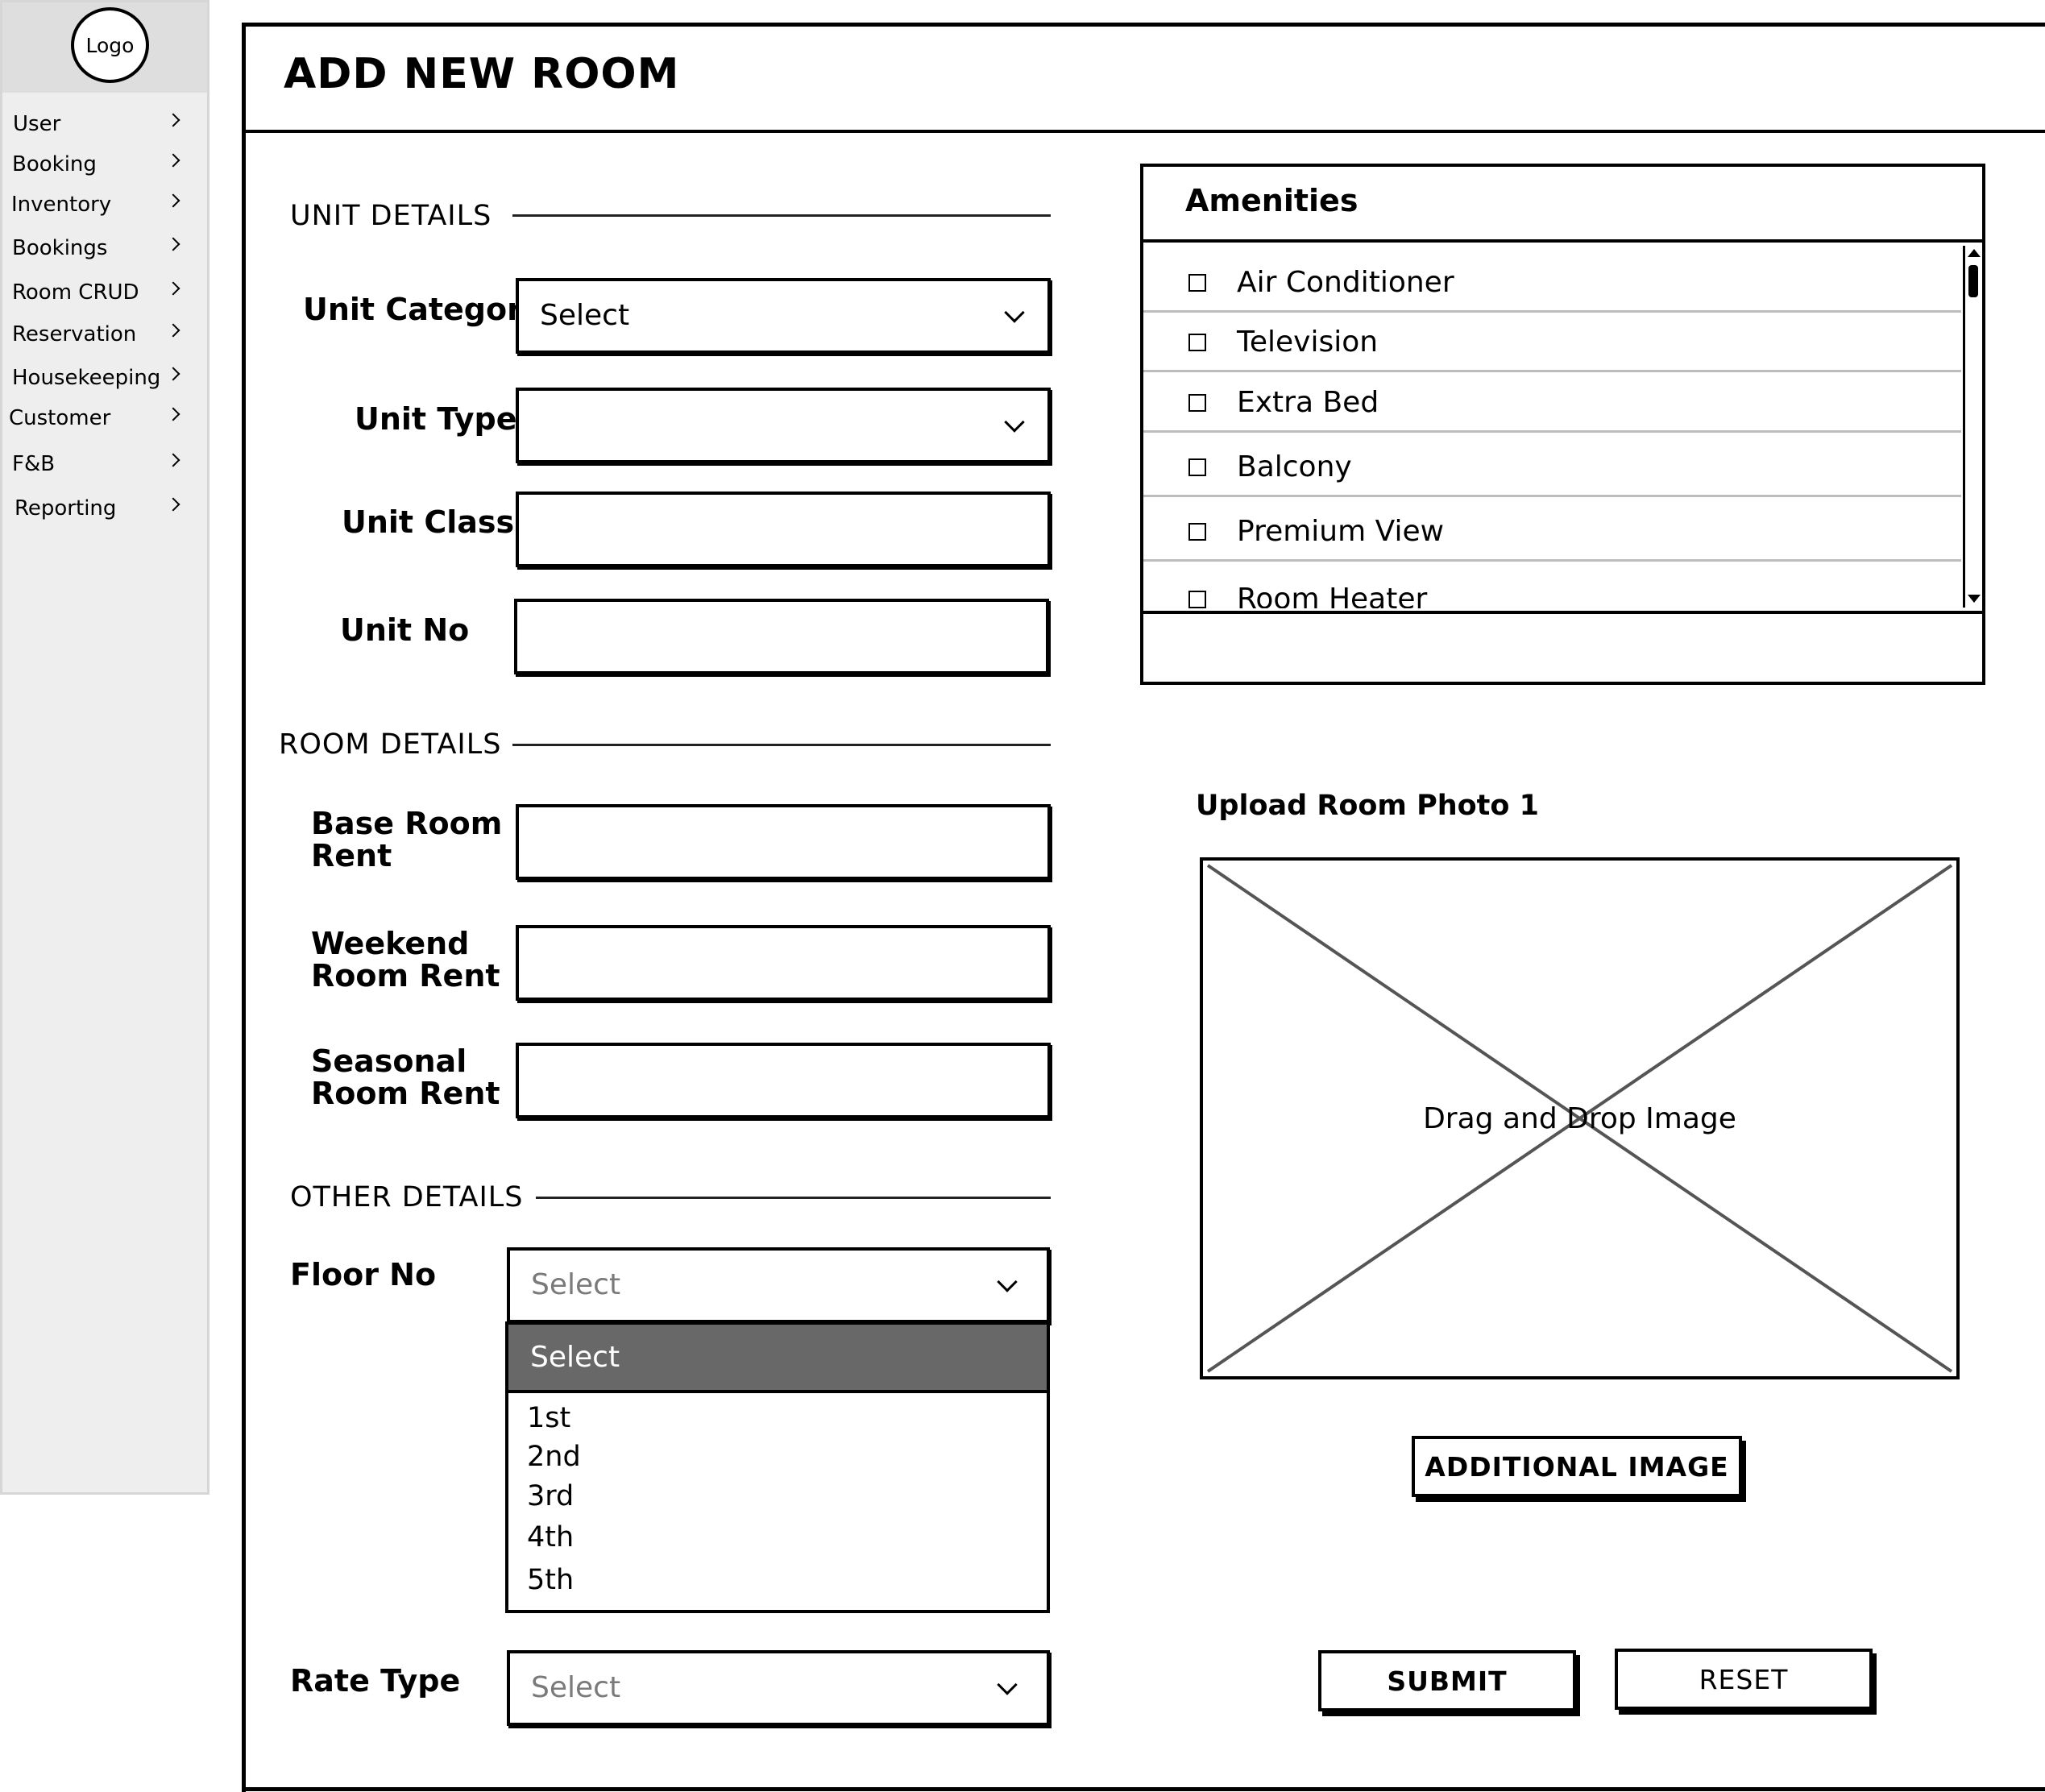  What do you see at coordinates (1552, 403) in the screenshot?
I see `amenity-item: Extra Bed` at bounding box center [1552, 403].